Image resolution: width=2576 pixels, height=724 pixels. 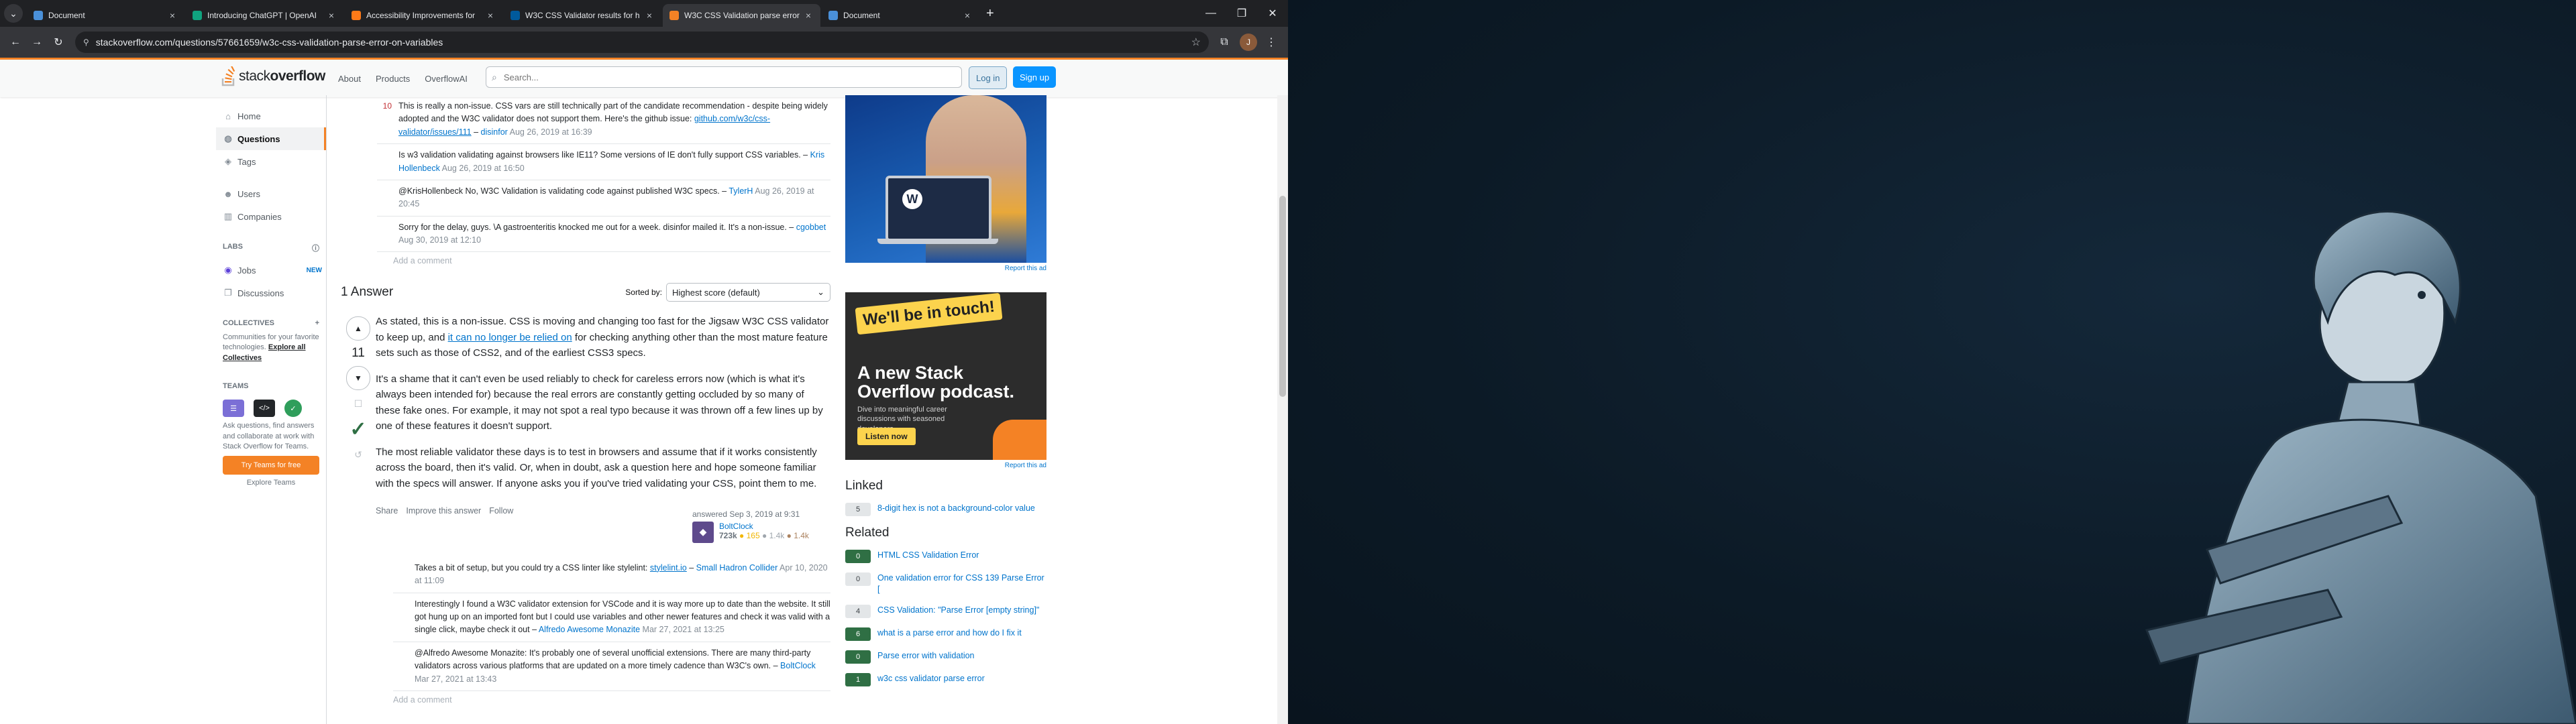 I want to click on share-link: Share, so click(x=387, y=526).